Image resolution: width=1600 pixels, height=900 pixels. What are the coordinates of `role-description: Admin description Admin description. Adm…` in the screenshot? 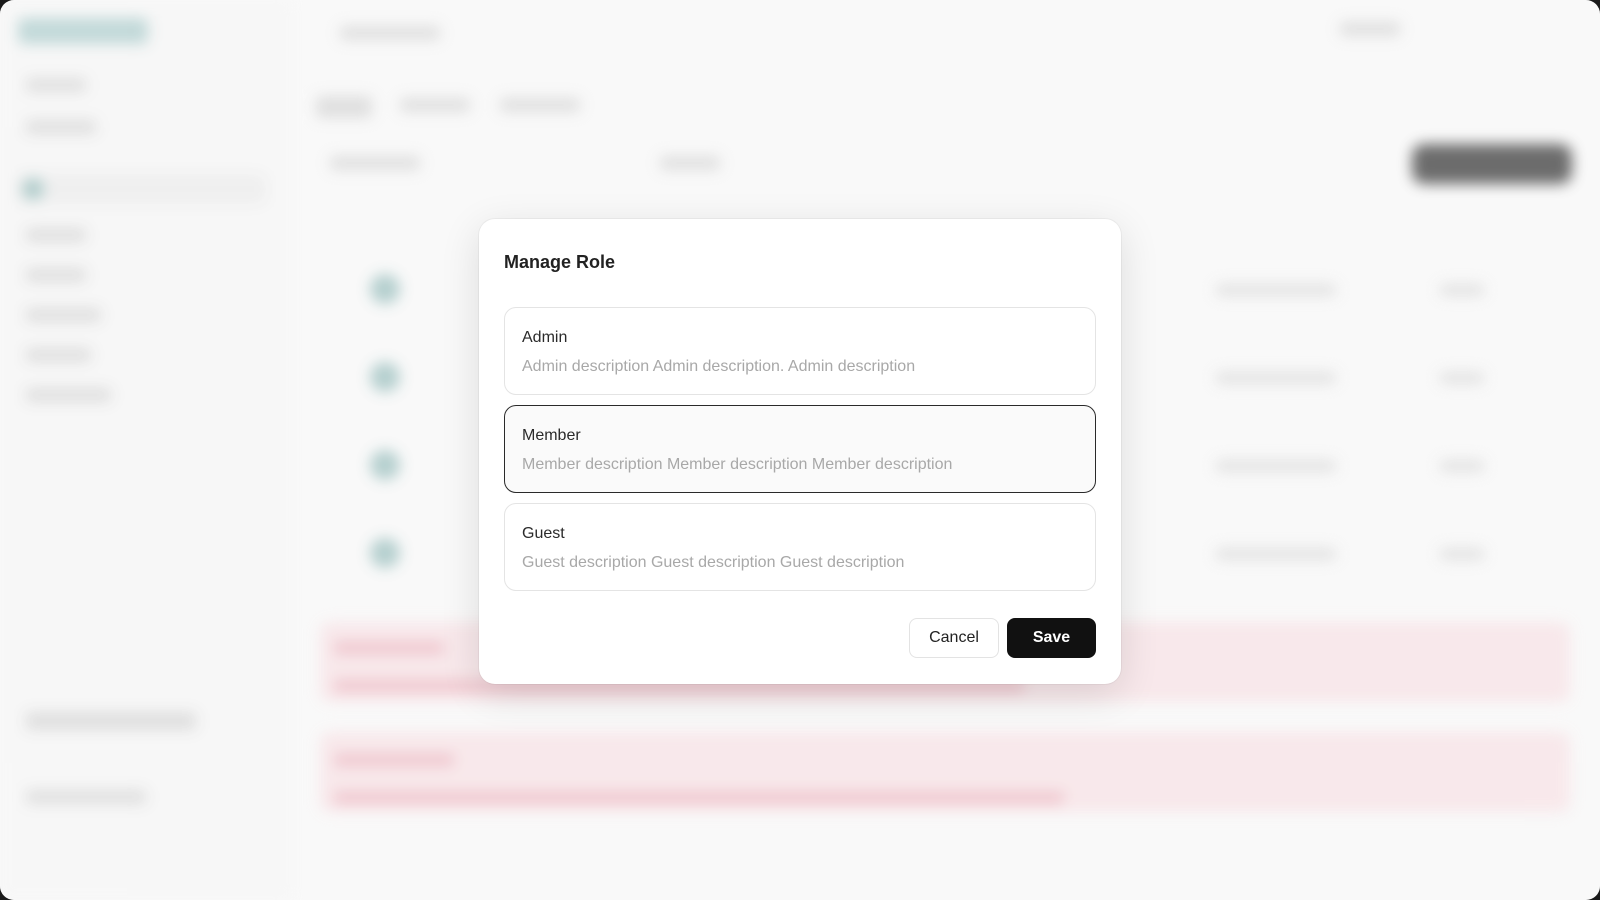 It's located at (719, 366).